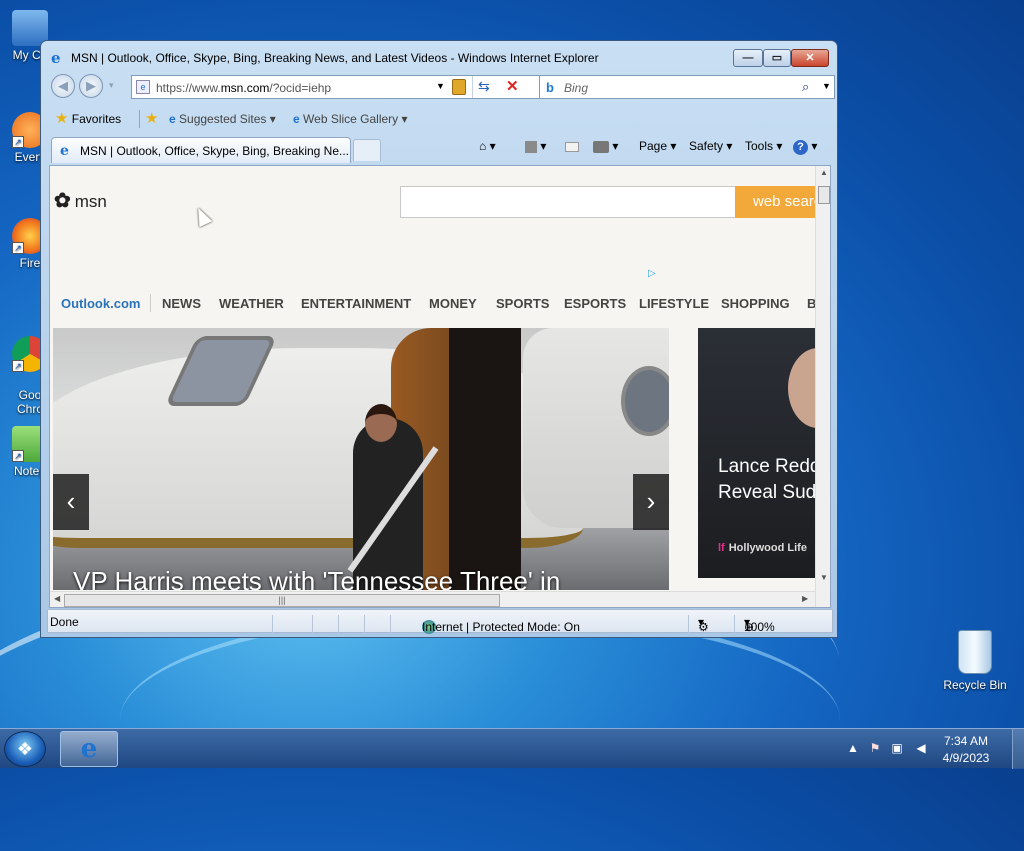 The width and height of the screenshot is (1024, 851). I want to click on zoom-button: ⊕ 100% ▾, so click(759, 624).